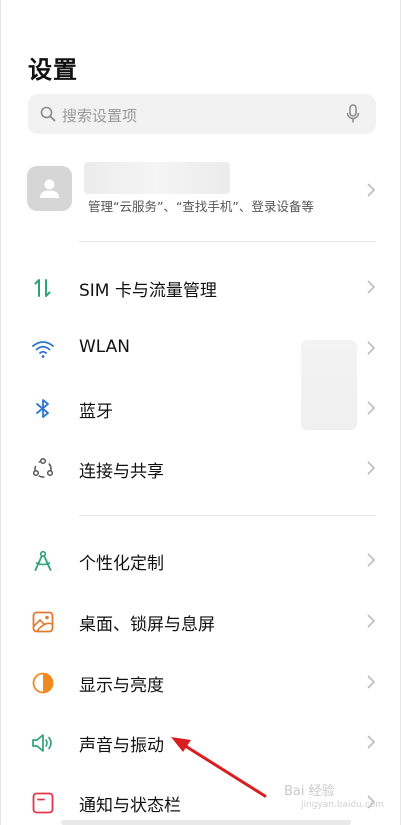 The width and height of the screenshot is (401, 825). What do you see at coordinates (343, 805) in the screenshot?
I see `watermark-sub: jingyan.baidu.com` at bounding box center [343, 805].